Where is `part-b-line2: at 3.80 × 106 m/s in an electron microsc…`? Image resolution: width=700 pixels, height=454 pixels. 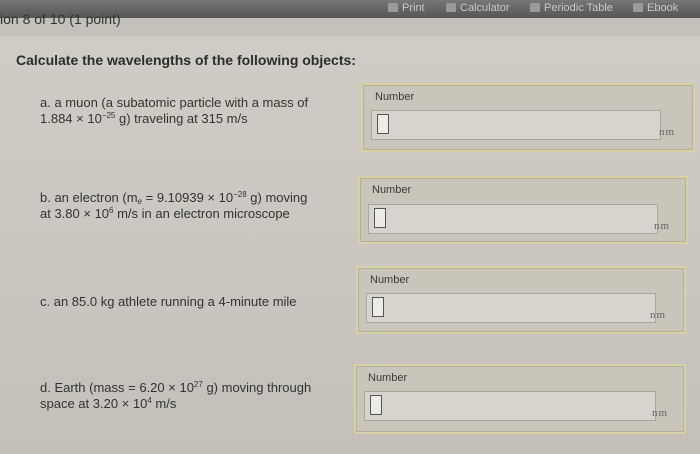 part-b-line2: at 3.80 × 106 m/s in an electron microsc… is located at coordinates (165, 213).